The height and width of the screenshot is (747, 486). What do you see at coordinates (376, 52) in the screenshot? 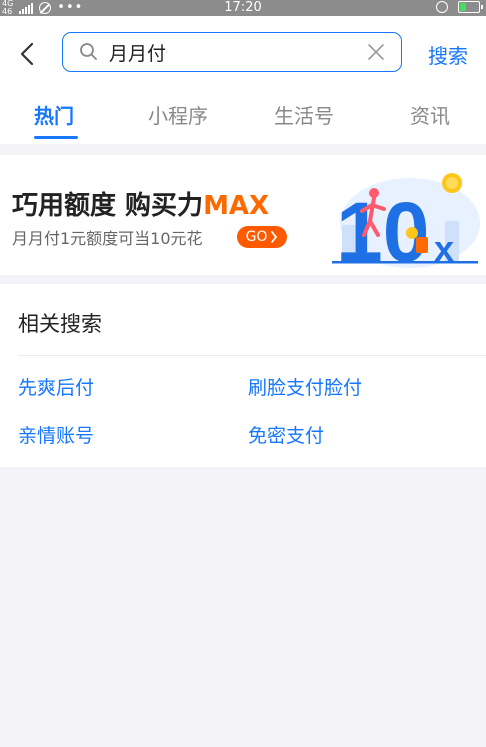
I see `clear-icon` at bounding box center [376, 52].